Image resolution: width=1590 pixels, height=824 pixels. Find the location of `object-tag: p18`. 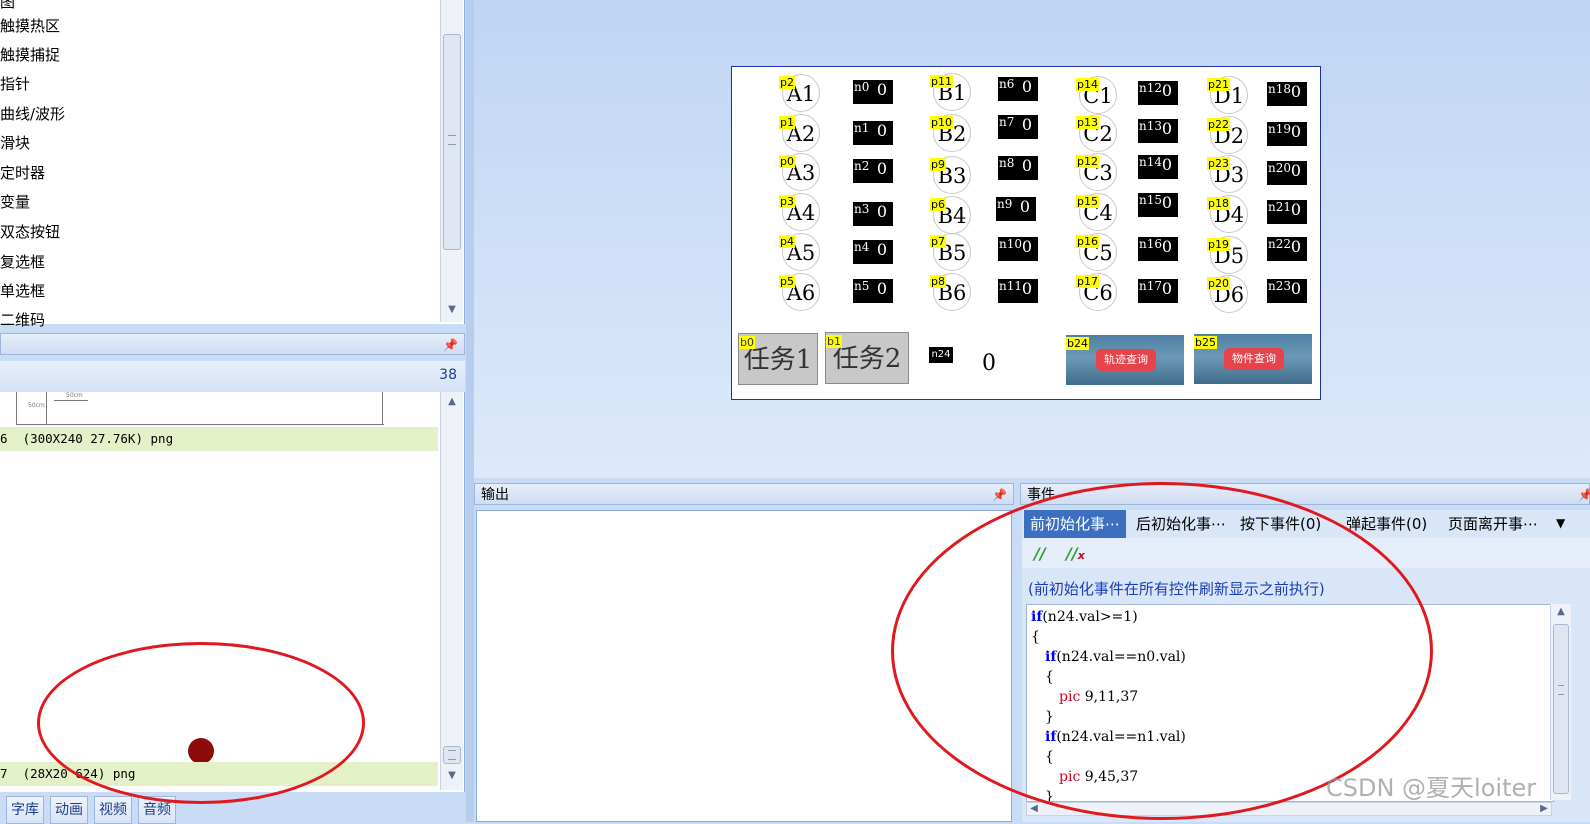

object-tag: p18 is located at coordinates (1218, 203).